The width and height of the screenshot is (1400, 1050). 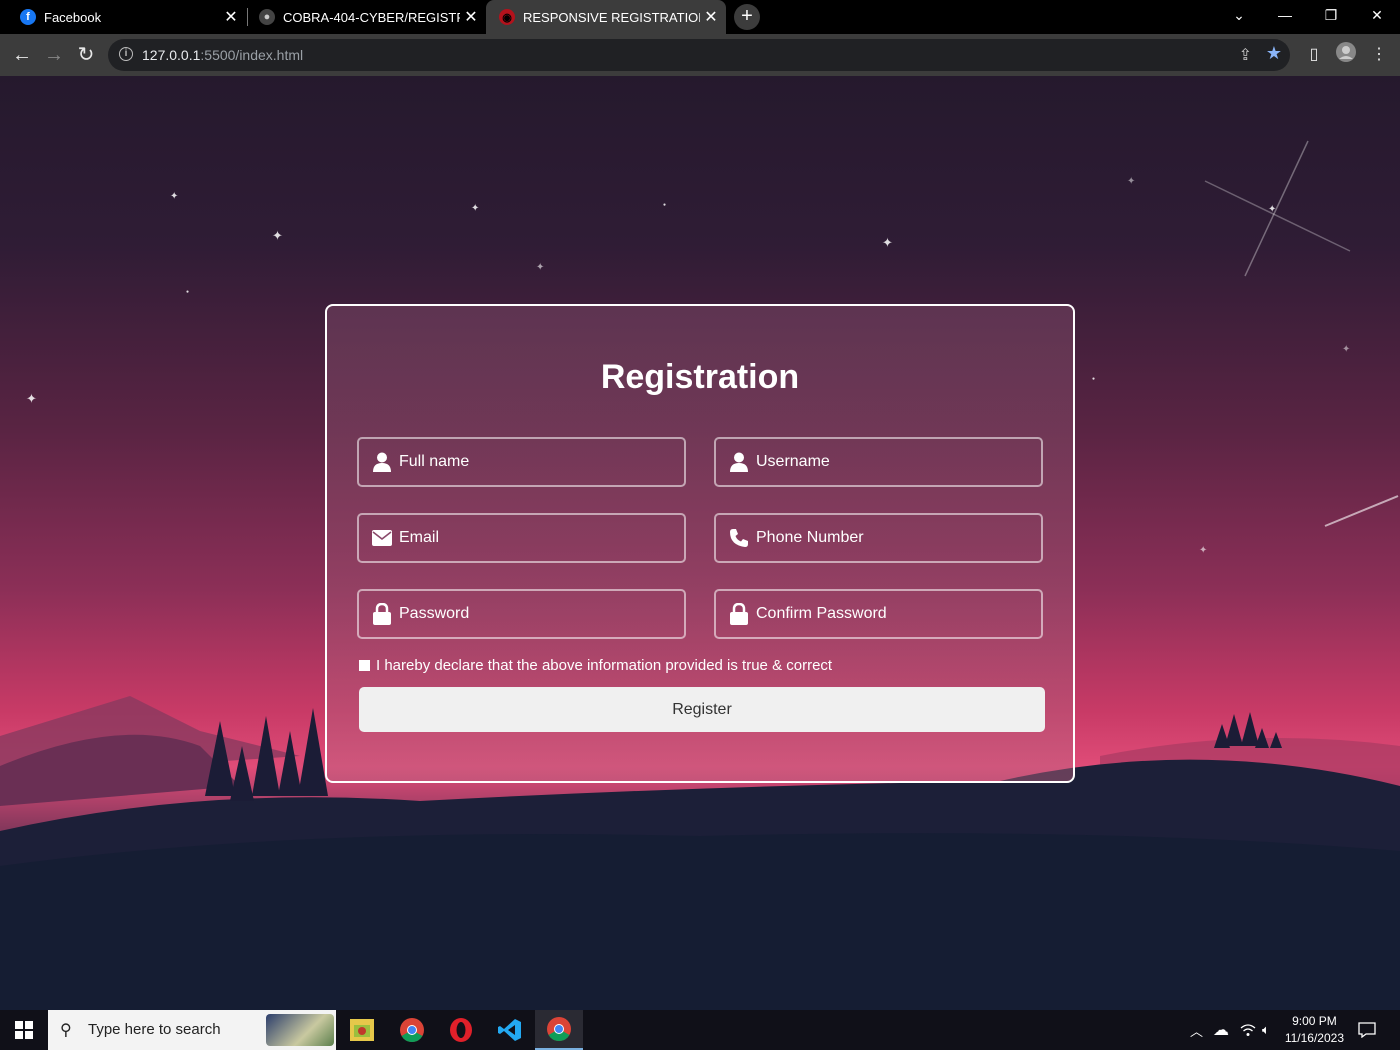 What do you see at coordinates (541, 462) in the screenshot?
I see `full-name-input` at bounding box center [541, 462].